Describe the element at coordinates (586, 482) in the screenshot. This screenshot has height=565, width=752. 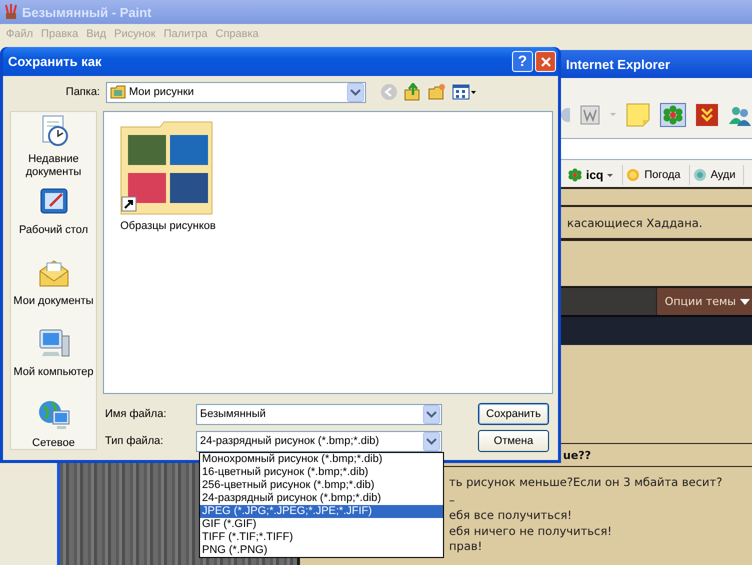
I see `post-text: ть рисунок меньше?Если он 3 мбайта весит?` at that location.